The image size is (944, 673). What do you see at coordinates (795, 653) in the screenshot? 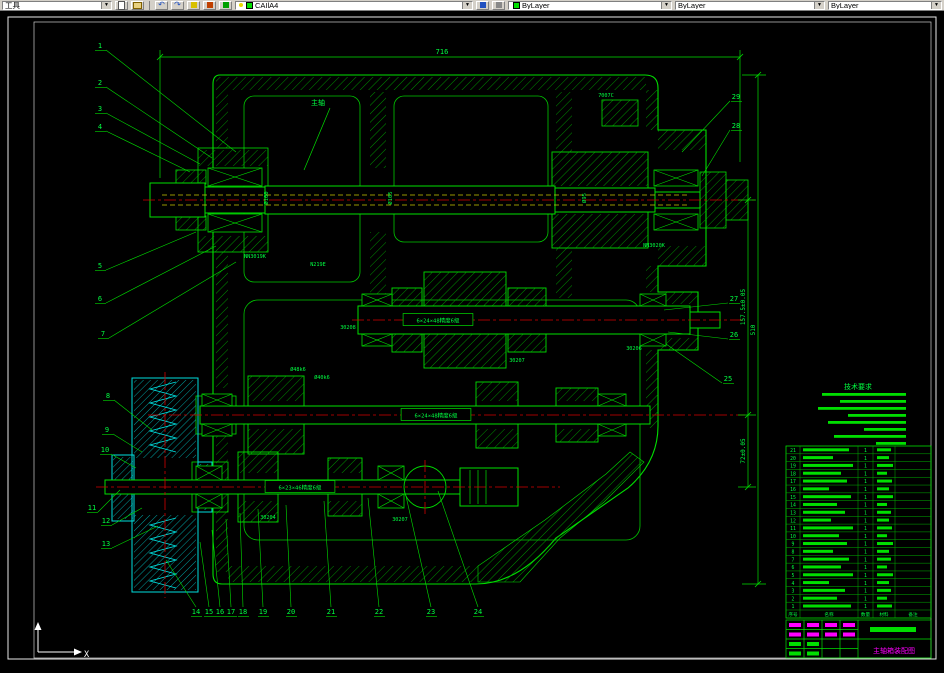
I see `titleblock-green-cell` at bounding box center [795, 653].